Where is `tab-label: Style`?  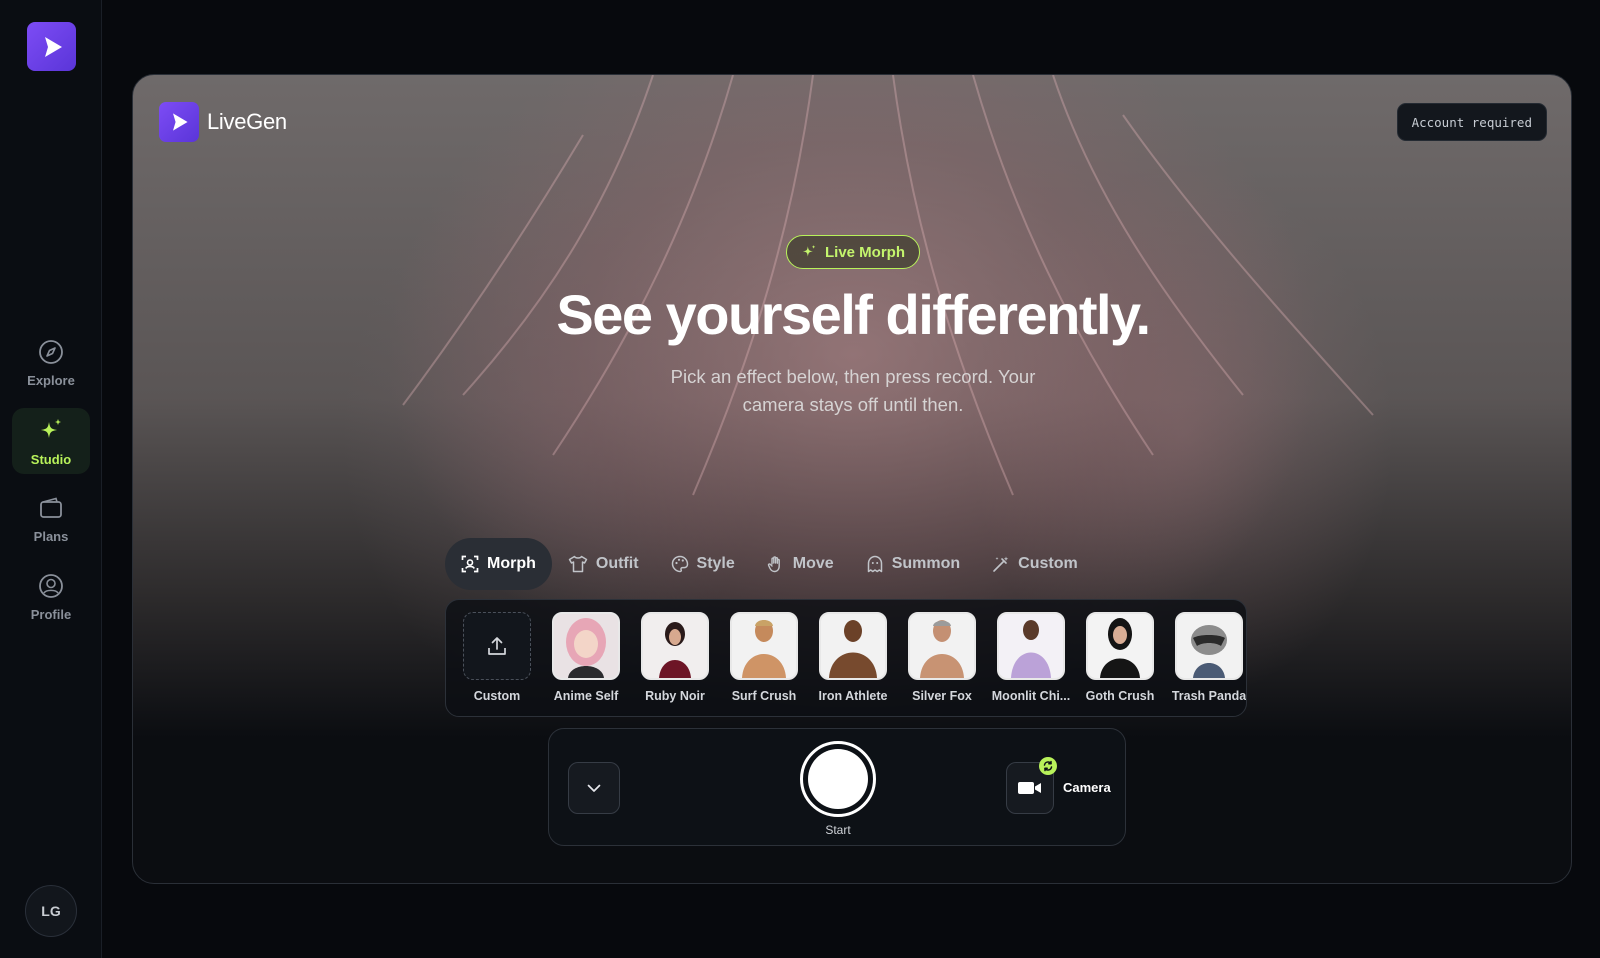
tab-label: Style is located at coordinates (715, 563).